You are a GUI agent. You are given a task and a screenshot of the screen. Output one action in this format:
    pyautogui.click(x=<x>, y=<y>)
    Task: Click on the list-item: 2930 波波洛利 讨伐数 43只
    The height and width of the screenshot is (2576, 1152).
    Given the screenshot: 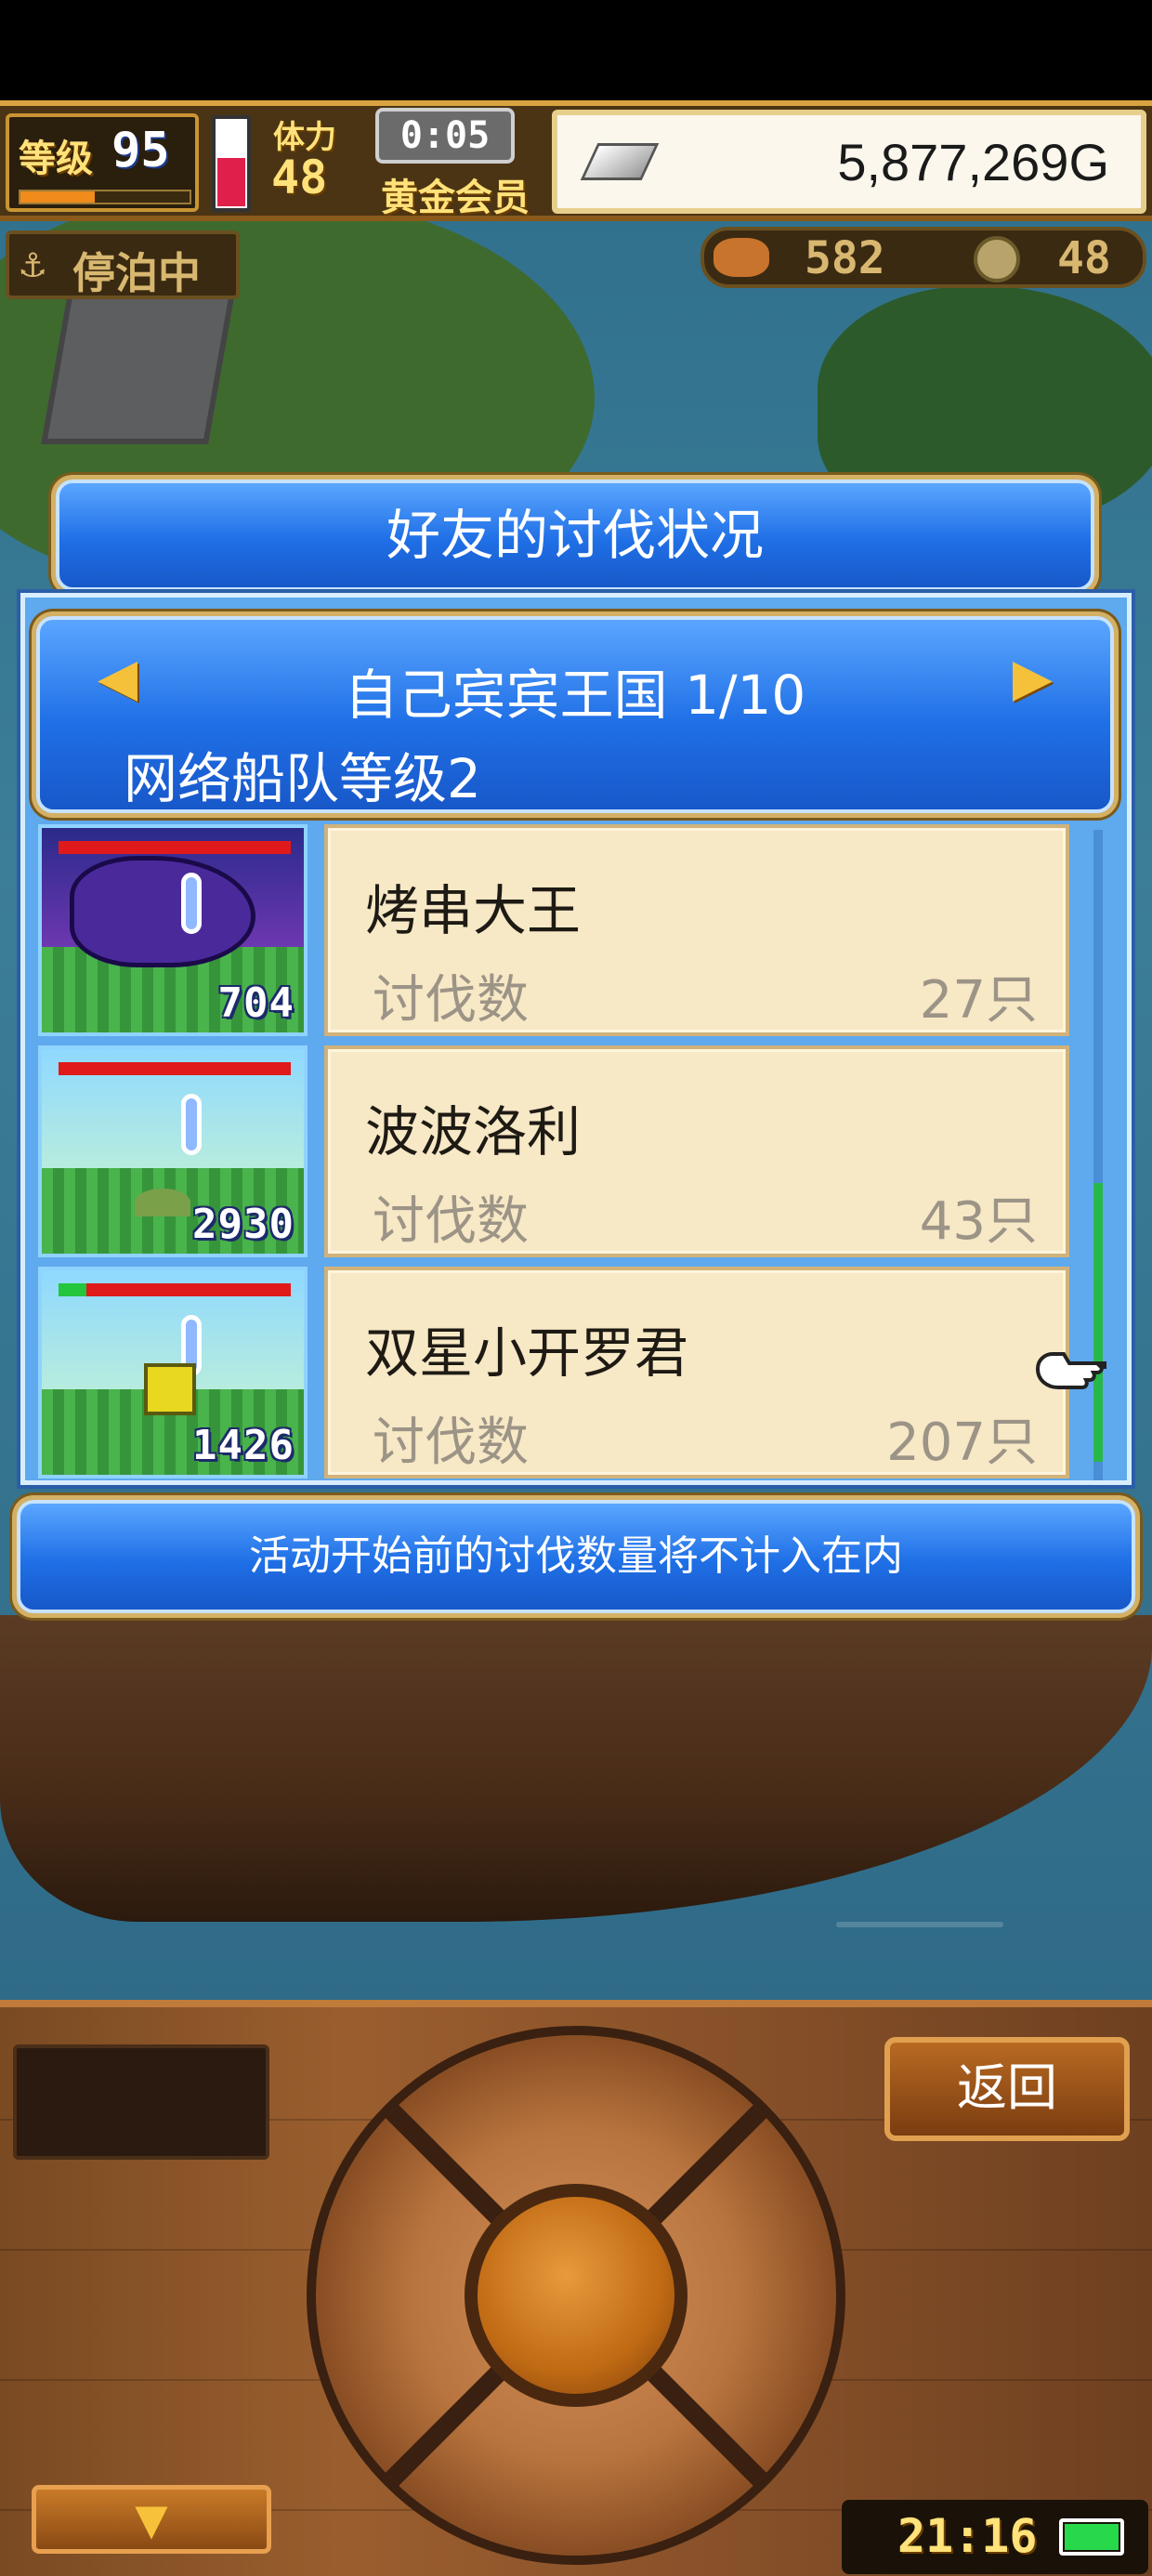 What is the action you would take?
    pyautogui.click(x=553, y=1151)
    